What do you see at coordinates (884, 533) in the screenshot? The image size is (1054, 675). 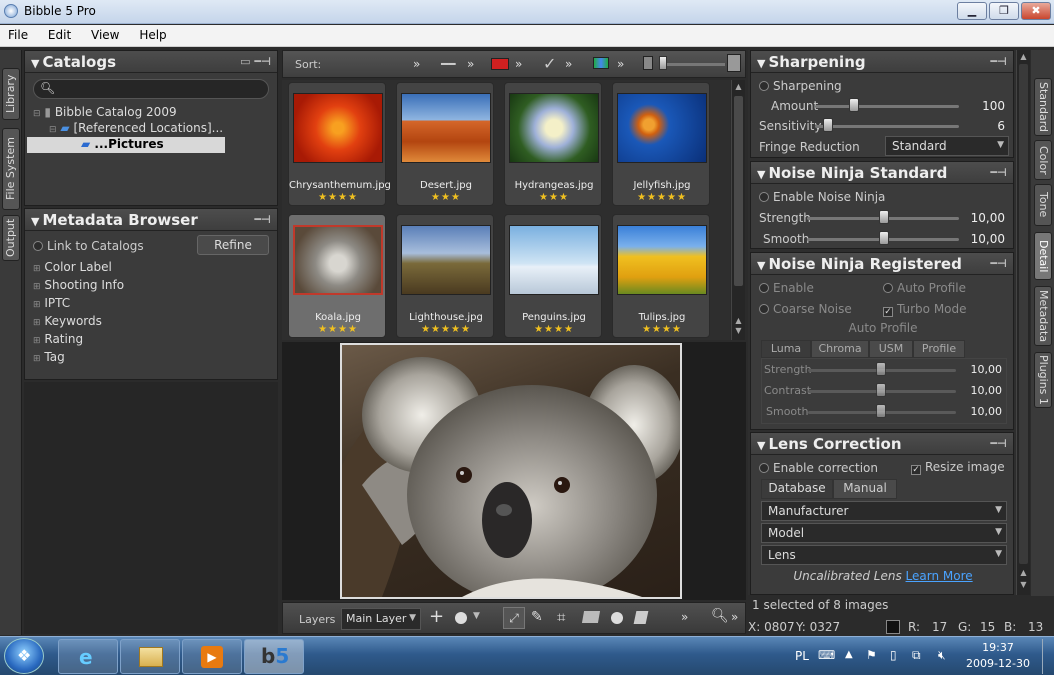 I see `model-select: Model ▼` at bounding box center [884, 533].